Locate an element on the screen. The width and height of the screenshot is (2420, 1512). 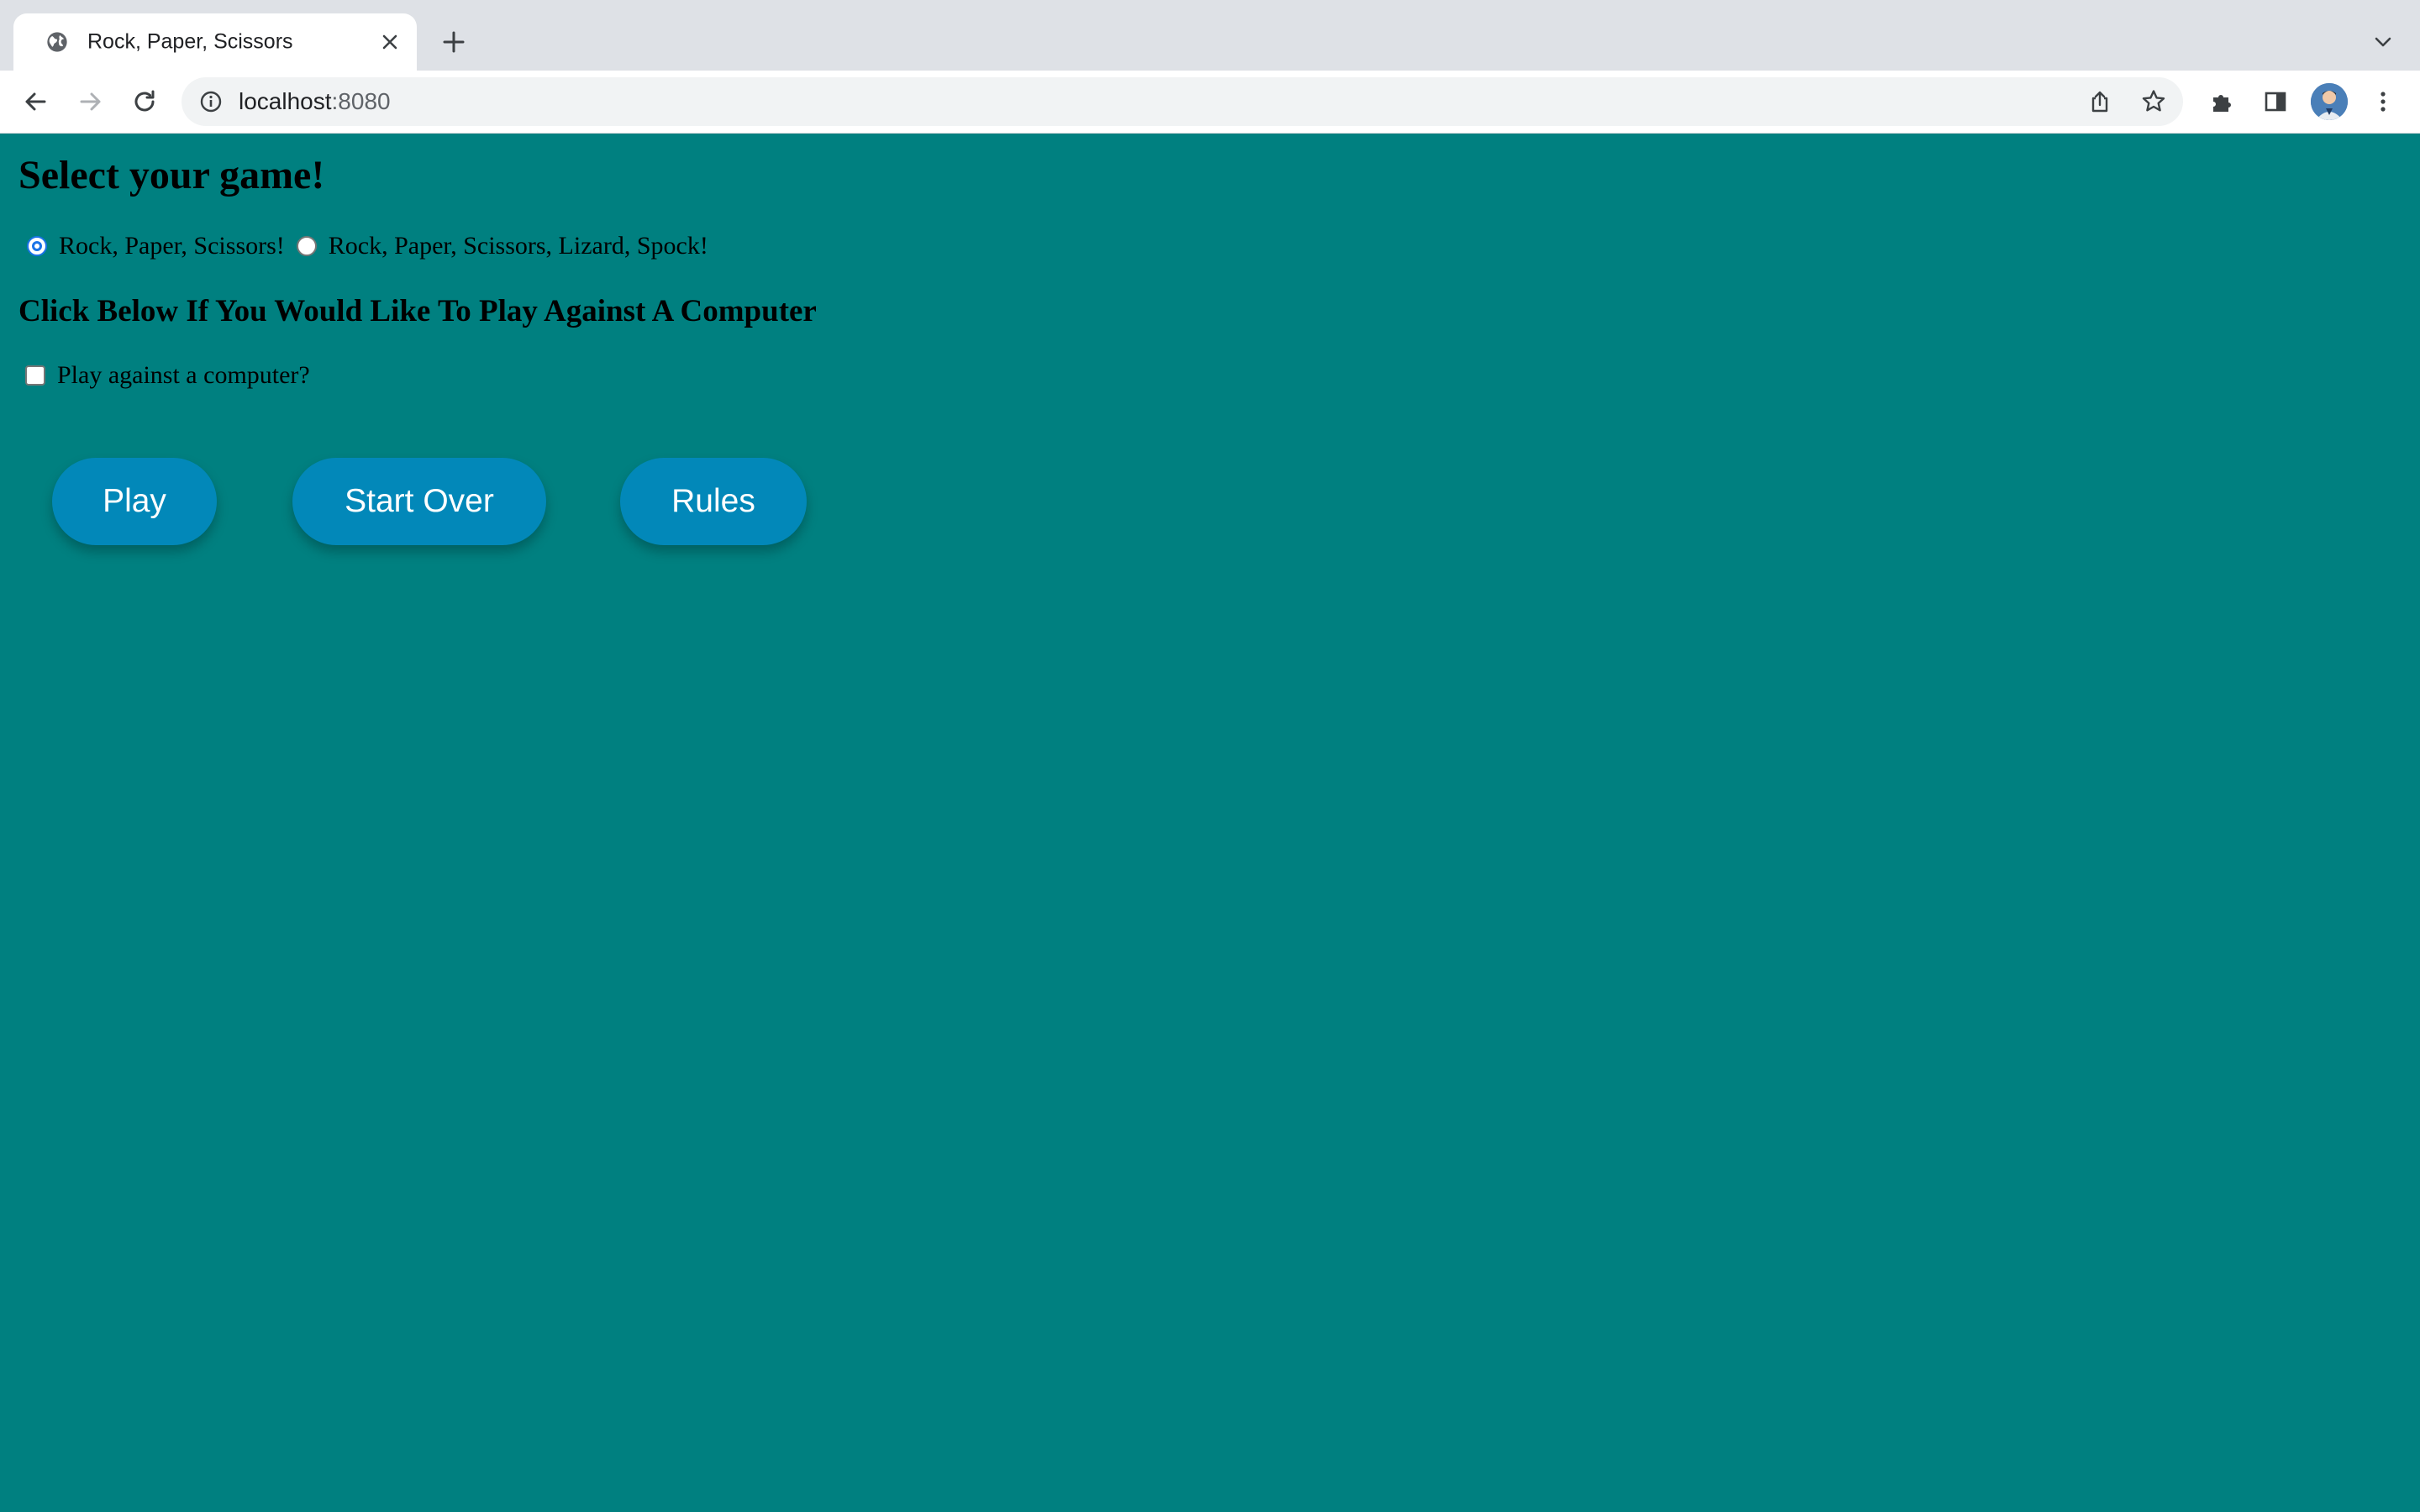
chevron-down-icon is located at coordinates (2383, 42).